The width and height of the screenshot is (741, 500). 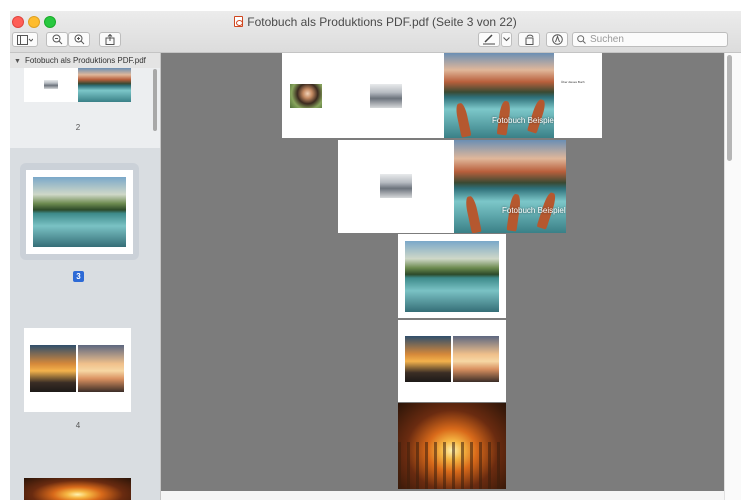 I want to click on pdf-file-icon, so click(x=239, y=21).